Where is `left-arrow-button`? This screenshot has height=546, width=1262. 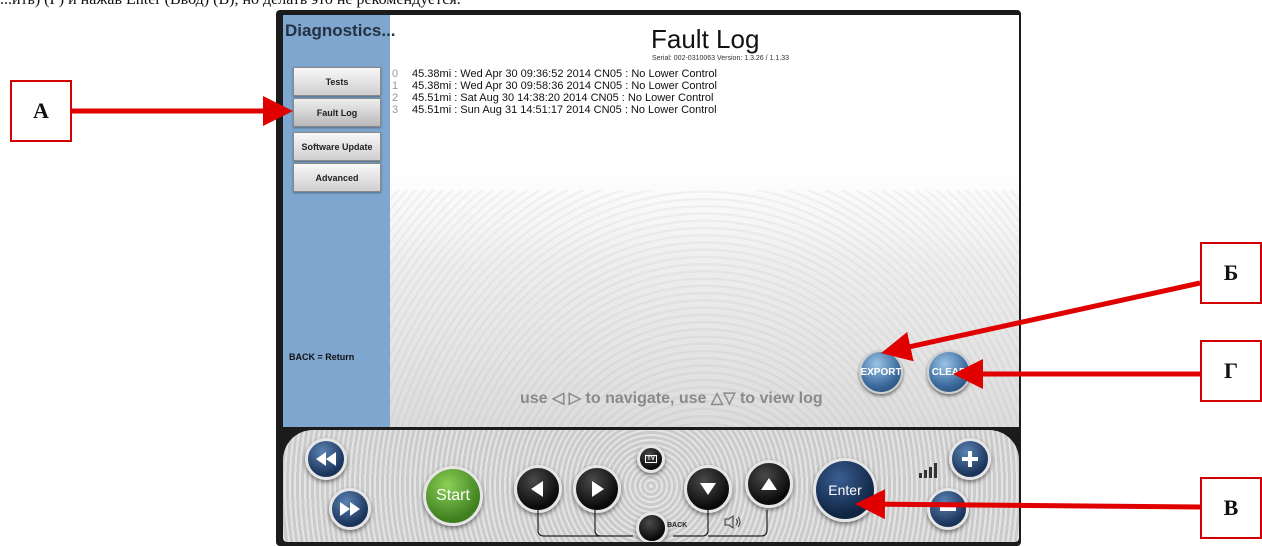
left-arrow-button is located at coordinates (538, 489).